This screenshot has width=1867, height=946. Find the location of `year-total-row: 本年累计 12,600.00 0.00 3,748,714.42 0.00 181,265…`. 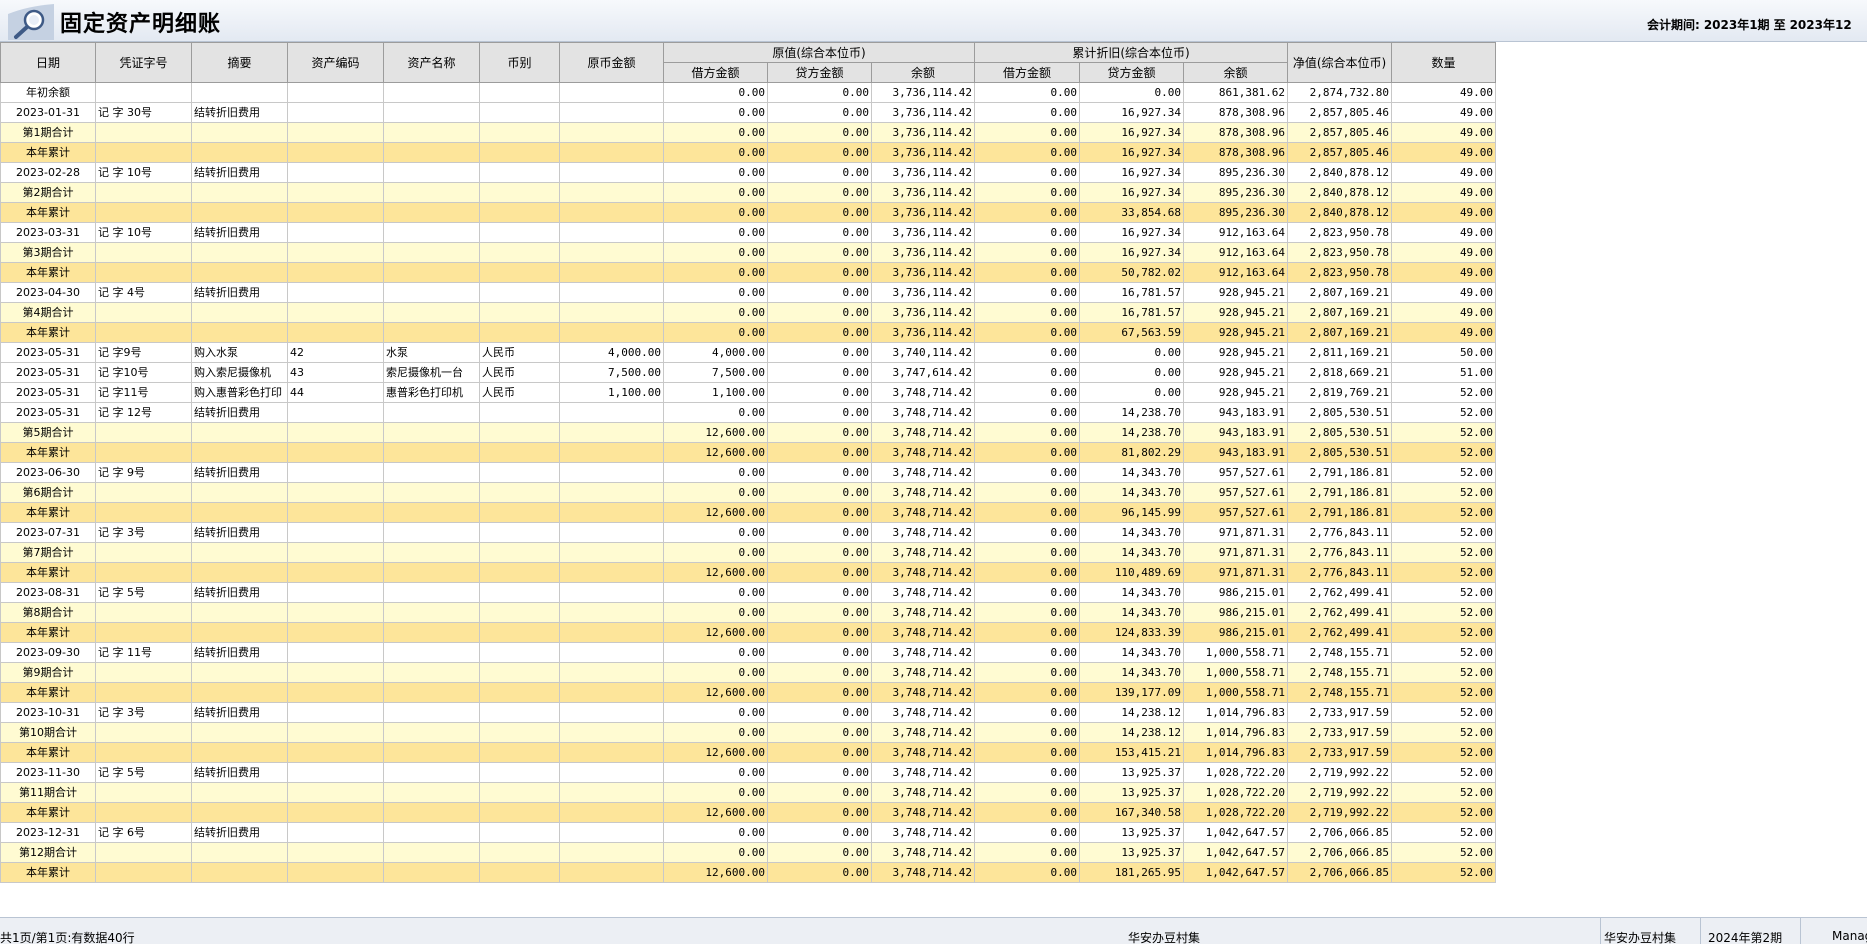

year-total-row: 本年累计 12,600.00 0.00 3,748,714.42 0.00 181,265… is located at coordinates (748, 872).